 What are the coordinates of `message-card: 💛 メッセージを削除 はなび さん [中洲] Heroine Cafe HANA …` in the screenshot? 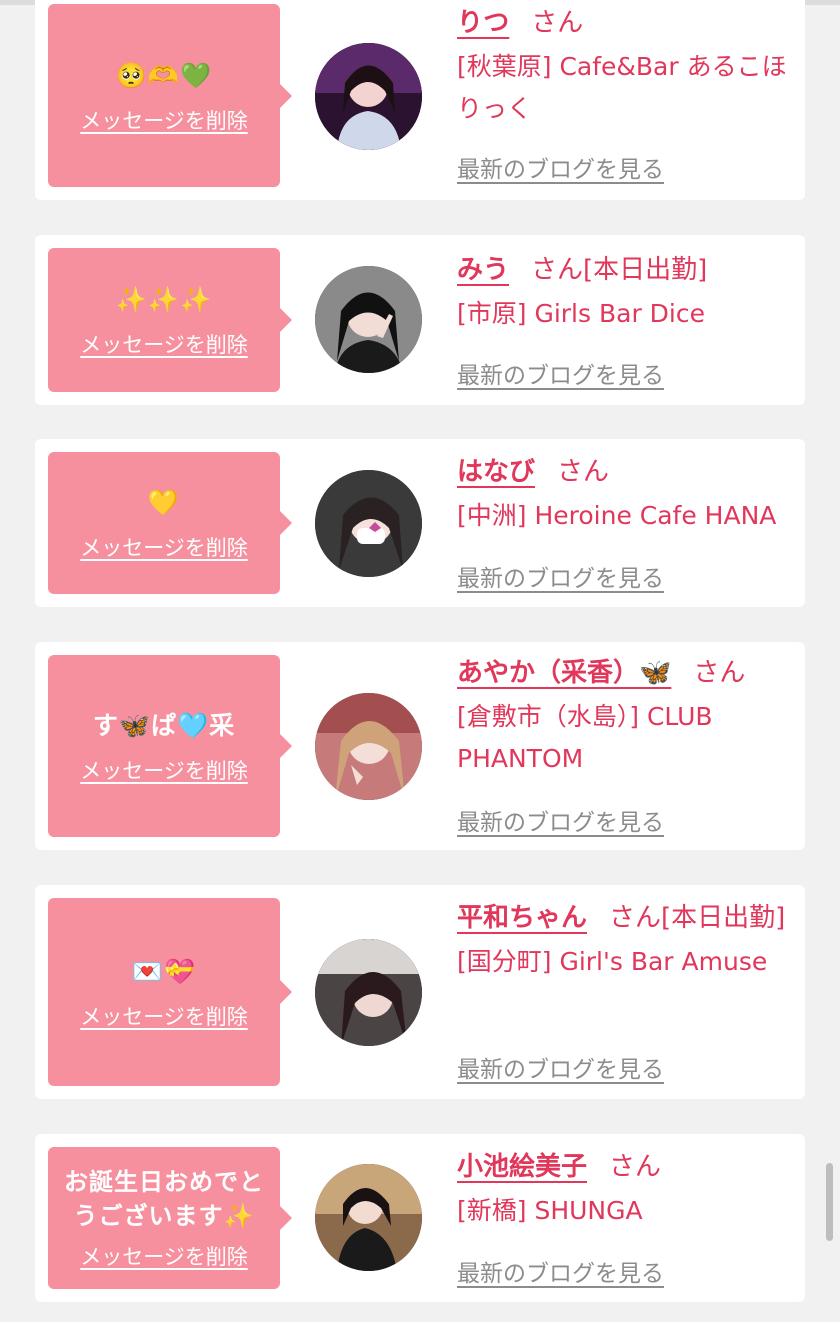 It's located at (420, 523).